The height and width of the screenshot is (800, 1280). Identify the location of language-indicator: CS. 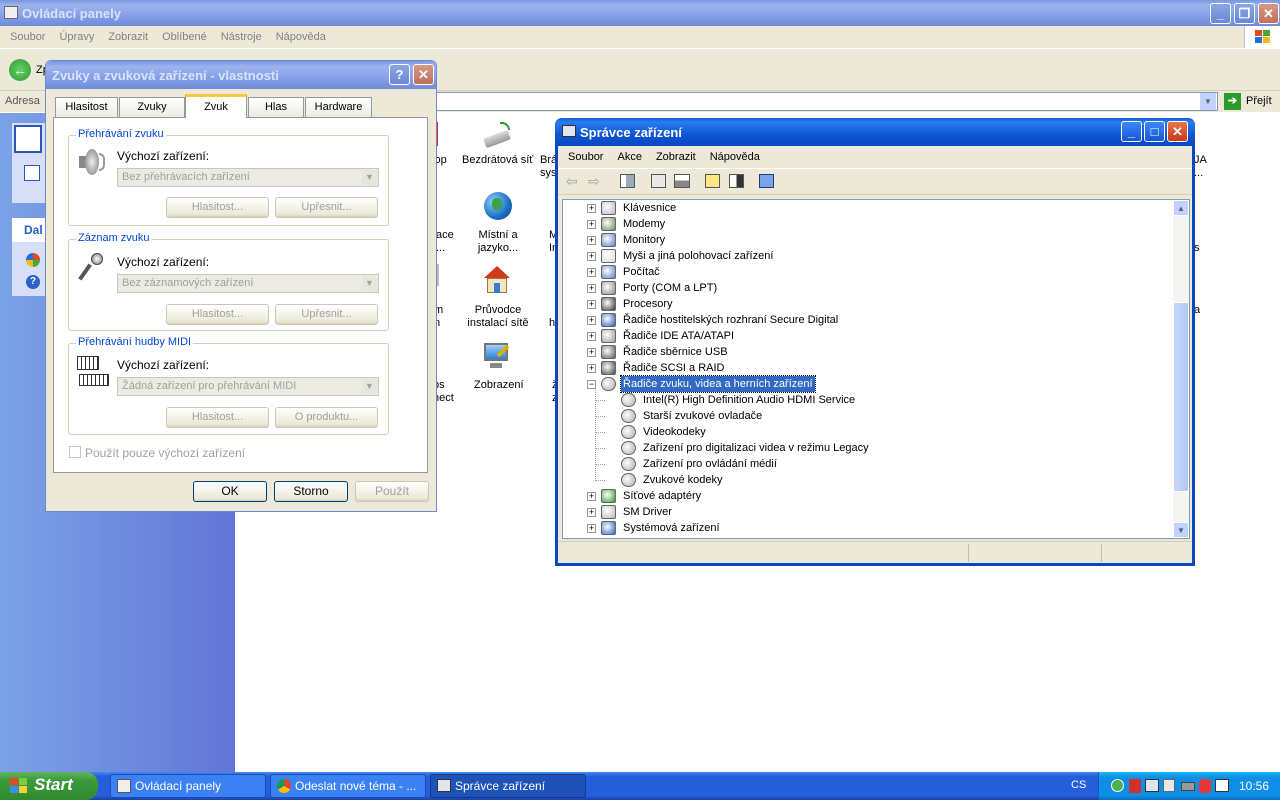
(1078, 785).